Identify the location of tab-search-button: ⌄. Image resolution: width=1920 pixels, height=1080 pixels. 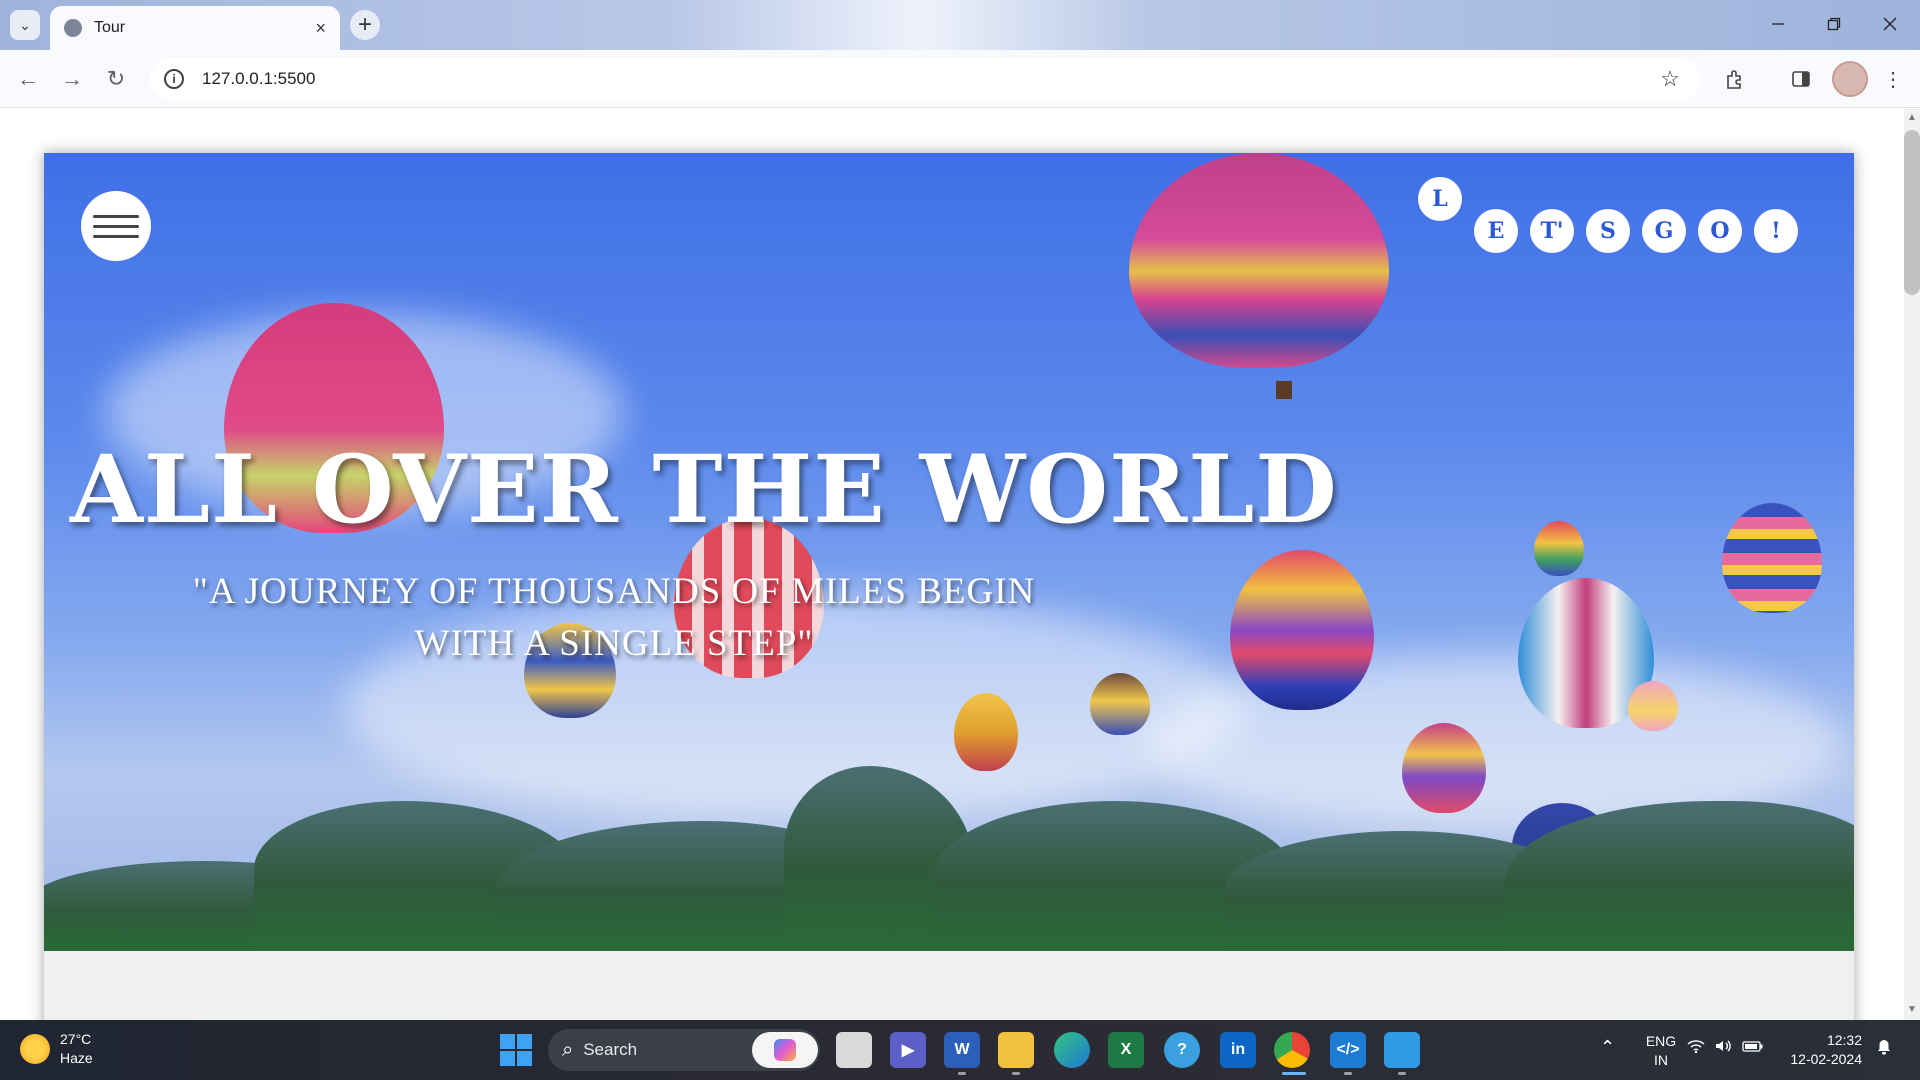
(25, 25).